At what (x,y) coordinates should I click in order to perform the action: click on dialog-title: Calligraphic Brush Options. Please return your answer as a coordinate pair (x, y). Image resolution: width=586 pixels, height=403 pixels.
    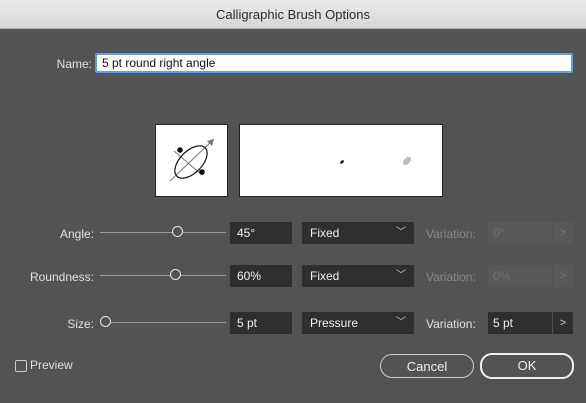
    Looking at the image, I should click on (293, 14).